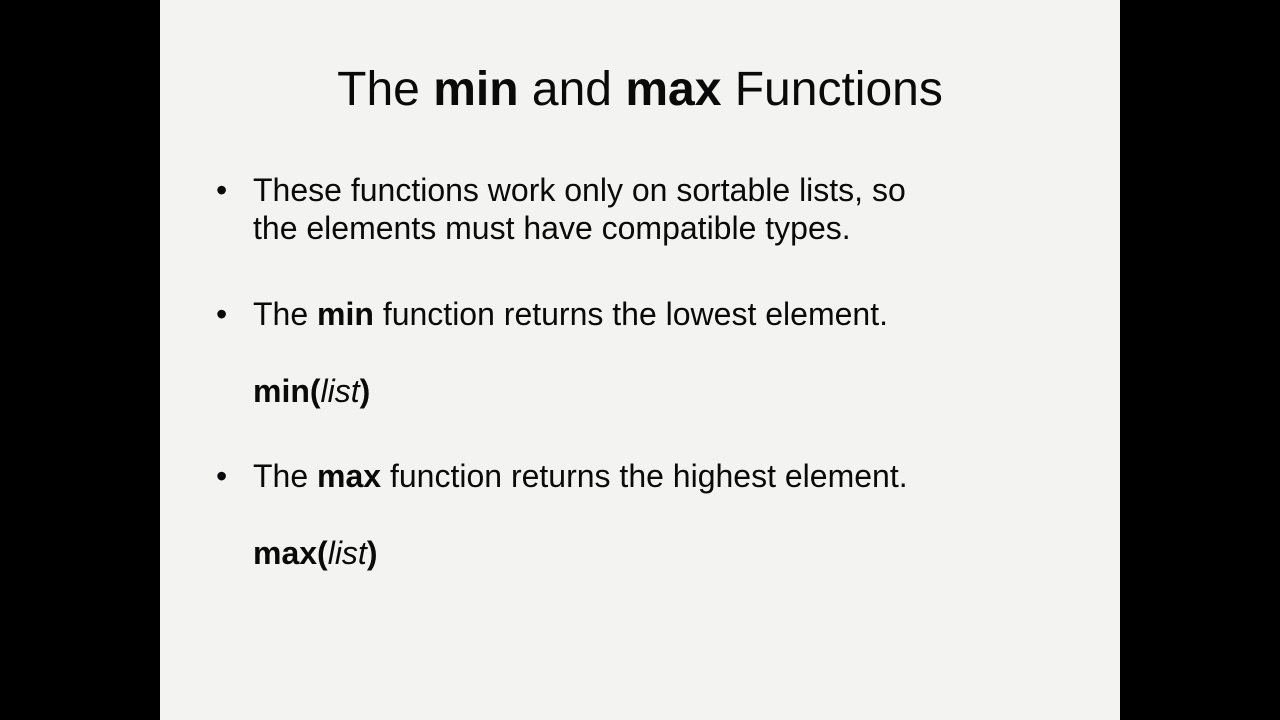 Image resolution: width=1280 pixels, height=720 pixels. I want to click on title-prefix: The, so click(385, 89).